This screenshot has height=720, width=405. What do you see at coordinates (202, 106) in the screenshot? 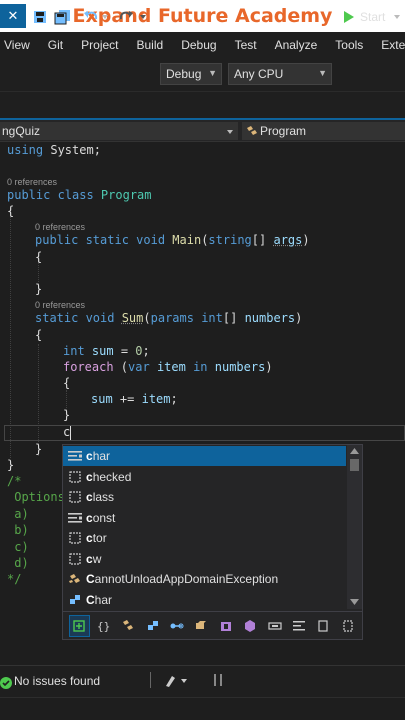
I see `document-tab-strip` at bounding box center [202, 106].